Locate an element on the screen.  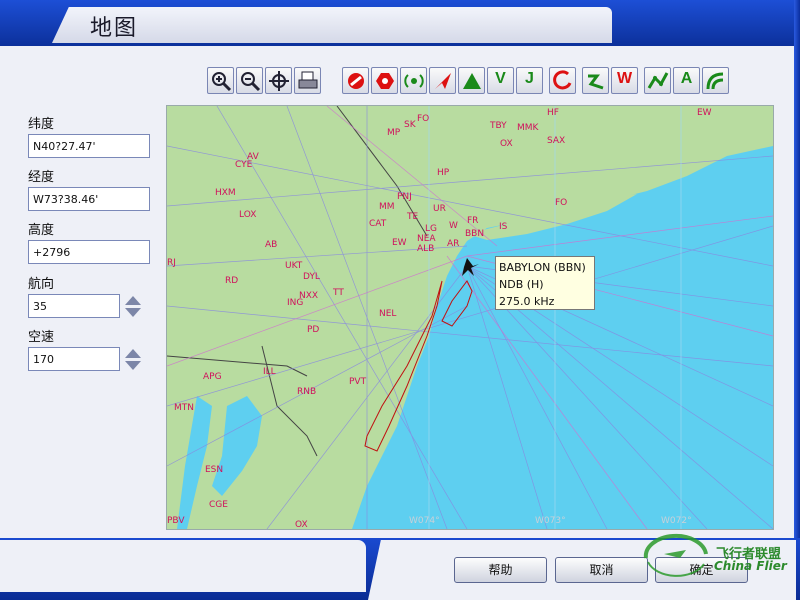
waypoint-label: PD is located at coordinates (313, 330).